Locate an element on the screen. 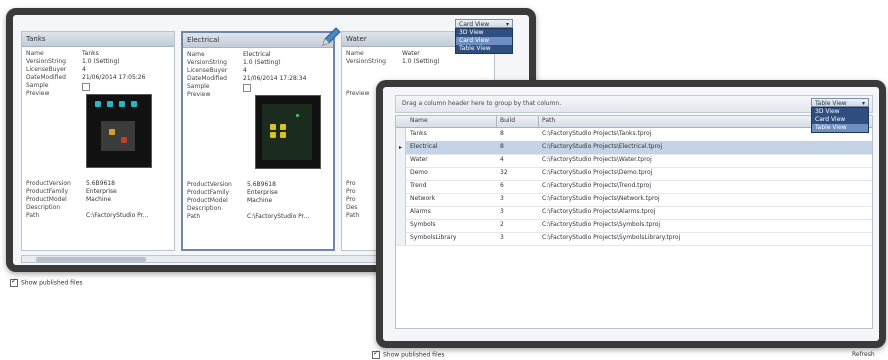 Image resolution: width=888 pixels, height=360 pixels. cell-name: Network is located at coordinates (423, 198).